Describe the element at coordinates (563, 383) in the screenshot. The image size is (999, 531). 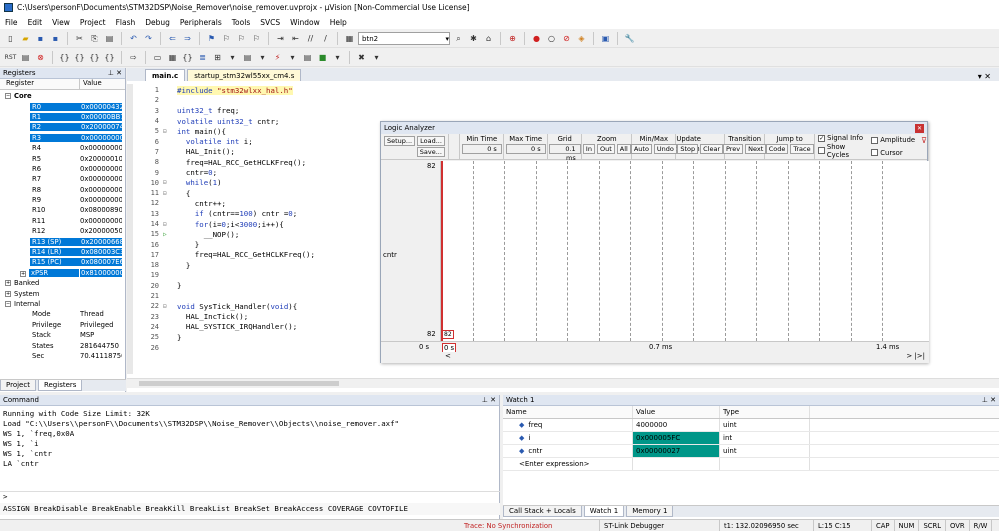
I see `editor-hscroll` at that location.